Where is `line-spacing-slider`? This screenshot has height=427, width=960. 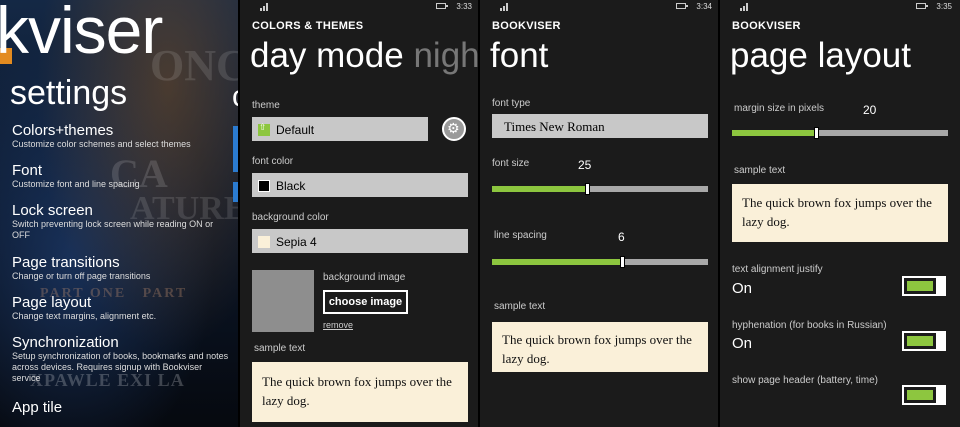 line-spacing-slider is located at coordinates (600, 262).